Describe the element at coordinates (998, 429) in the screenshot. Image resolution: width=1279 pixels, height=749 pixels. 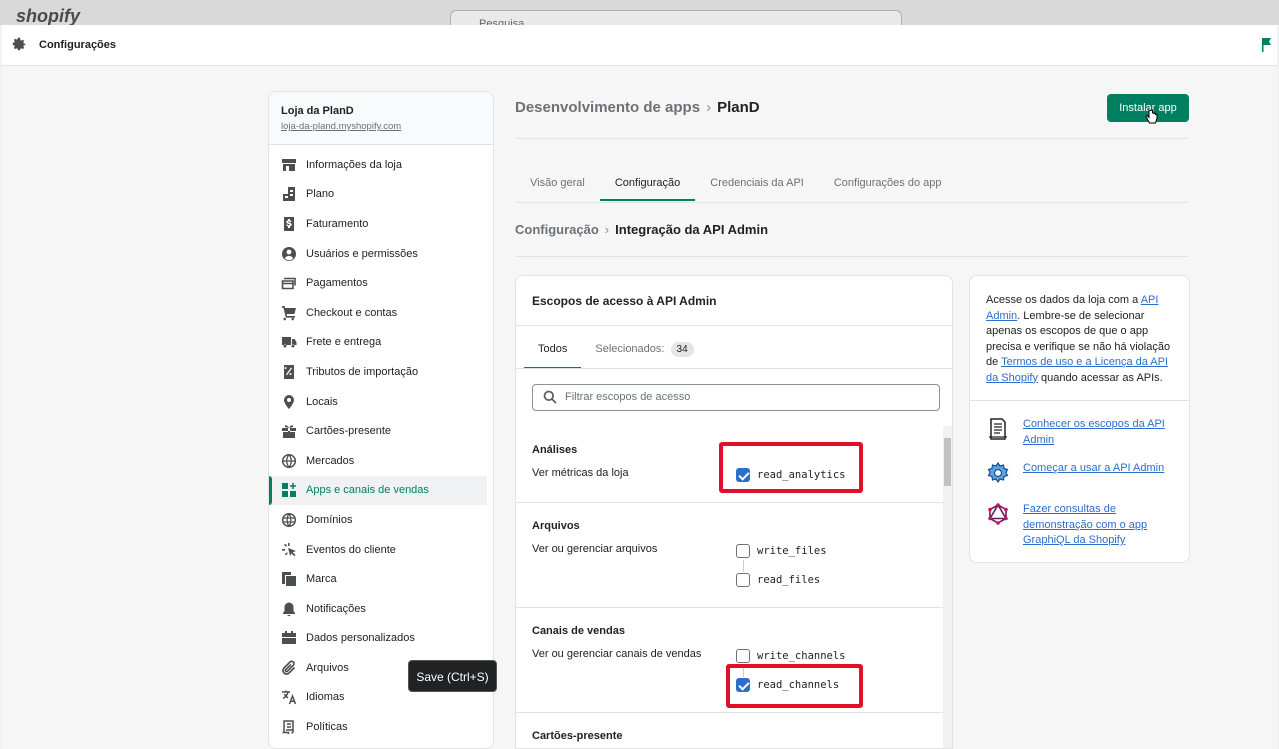
I see `document-icon` at that location.